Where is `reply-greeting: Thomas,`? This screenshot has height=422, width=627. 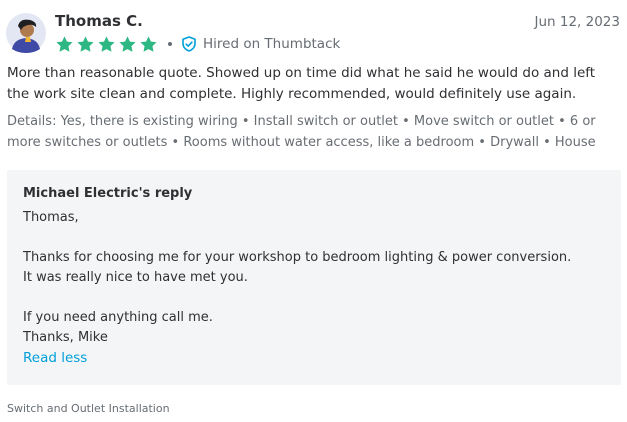
reply-greeting: Thomas, is located at coordinates (51, 217).